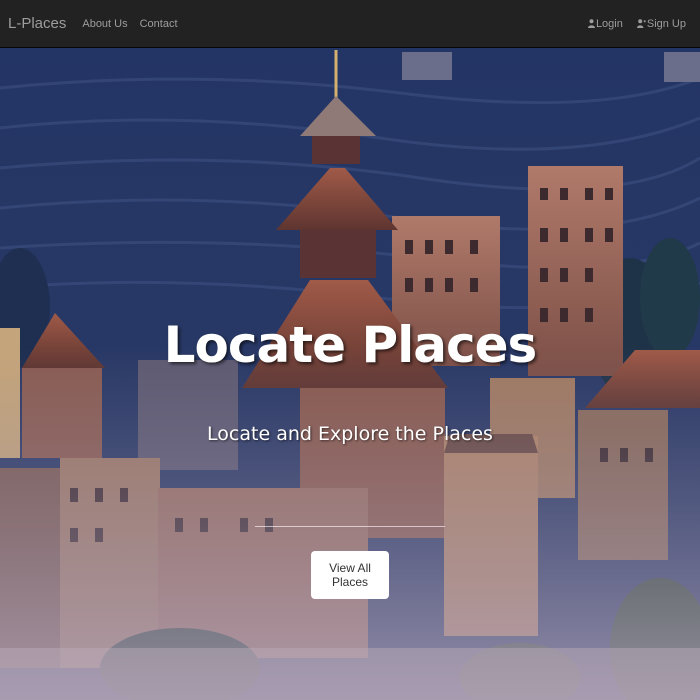 This screenshot has height=700, width=700. Describe the element at coordinates (104, 24) in the screenshot. I see `nav-about-us: About Us` at that location.